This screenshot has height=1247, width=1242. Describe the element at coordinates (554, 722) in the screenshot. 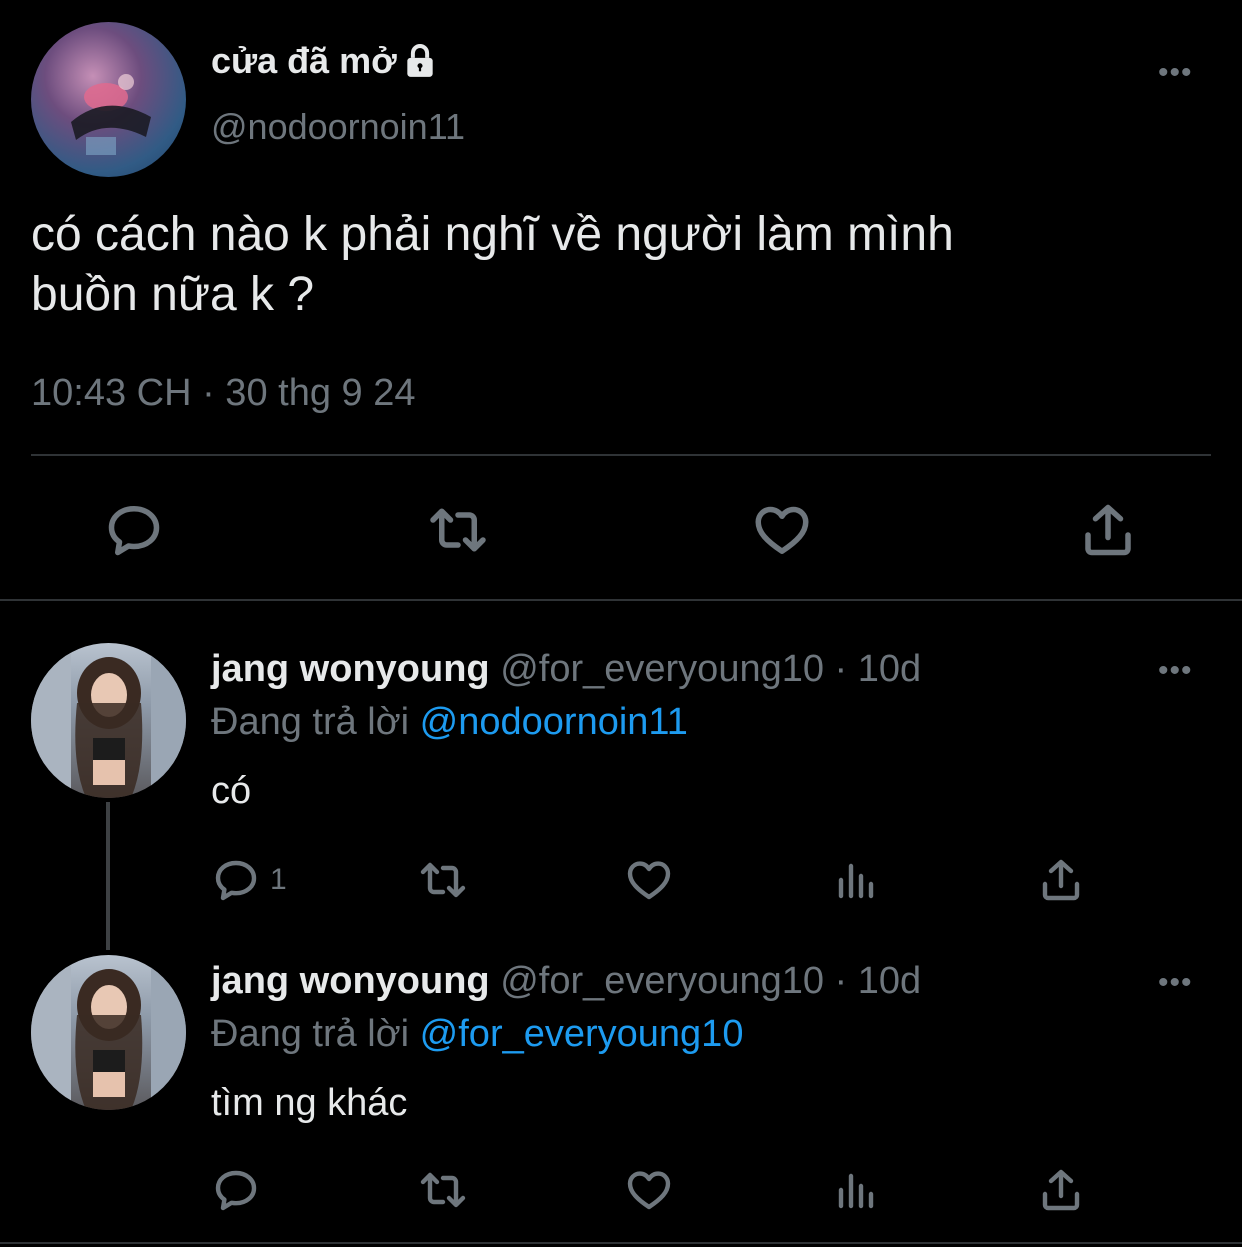

I see `replying-to-handle: @nodoornoin11` at that location.